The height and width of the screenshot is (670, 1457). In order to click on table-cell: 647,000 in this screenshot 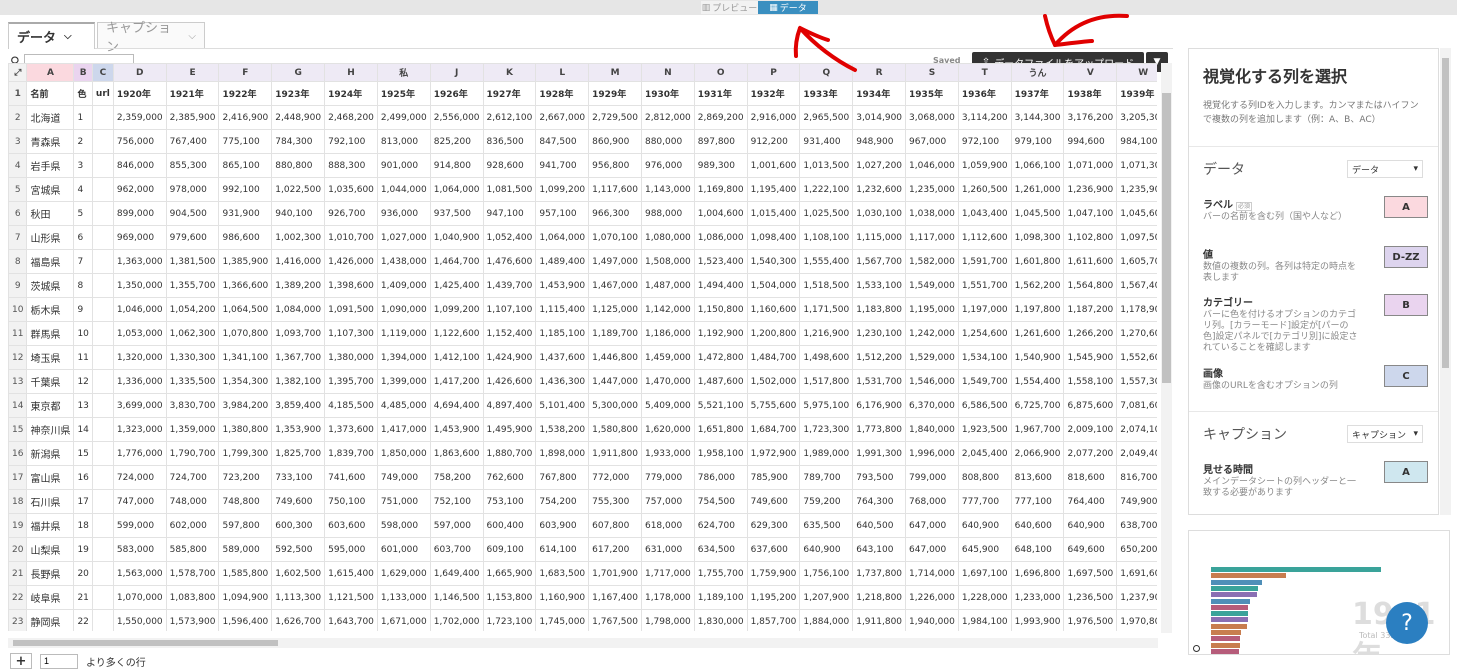, I will do `click(932, 549)`.